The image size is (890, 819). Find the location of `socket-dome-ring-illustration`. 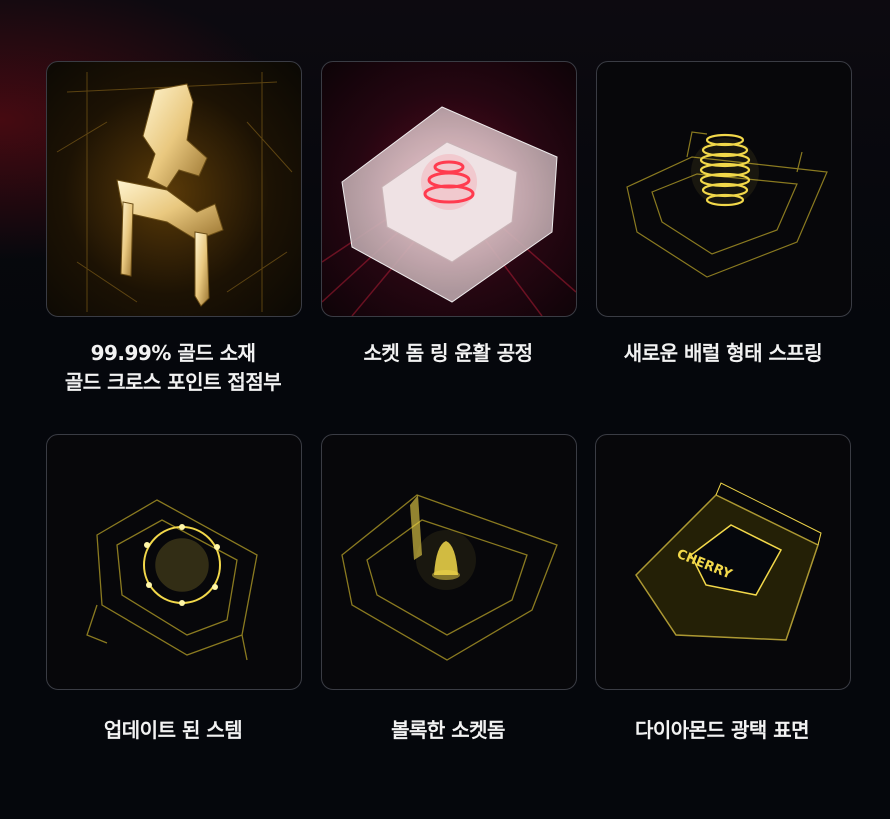

socket-dome-ring-illustration is located at coordinates (449, 211).